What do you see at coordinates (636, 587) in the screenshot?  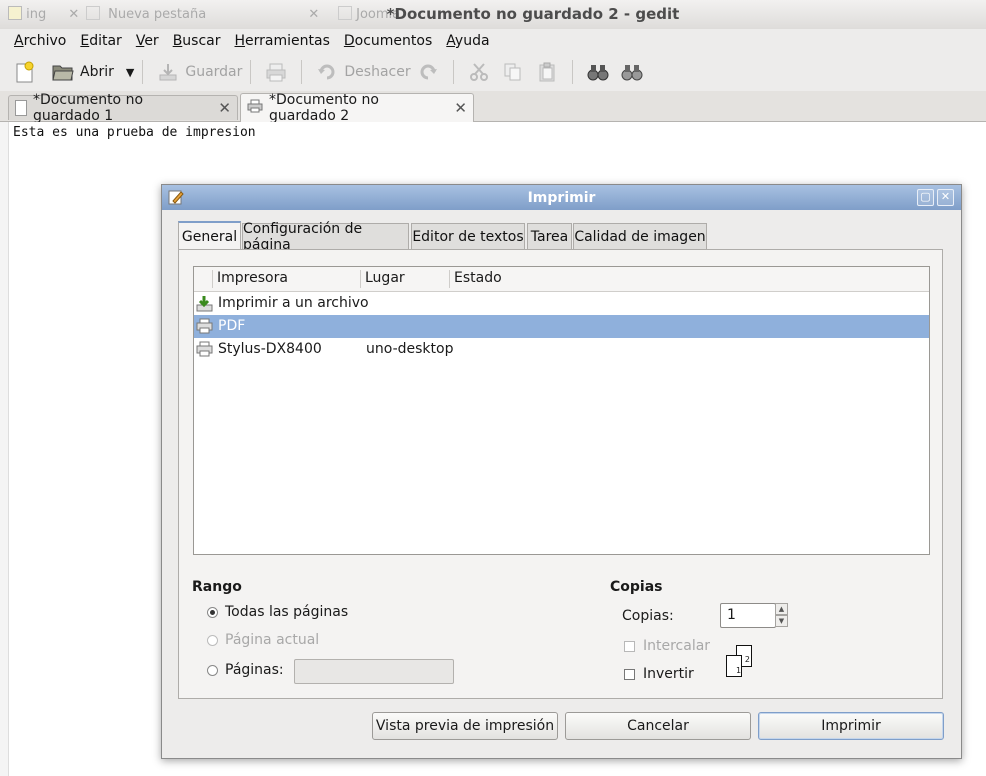 I see `copies-title: Copias` at bounding box center [636, 587].